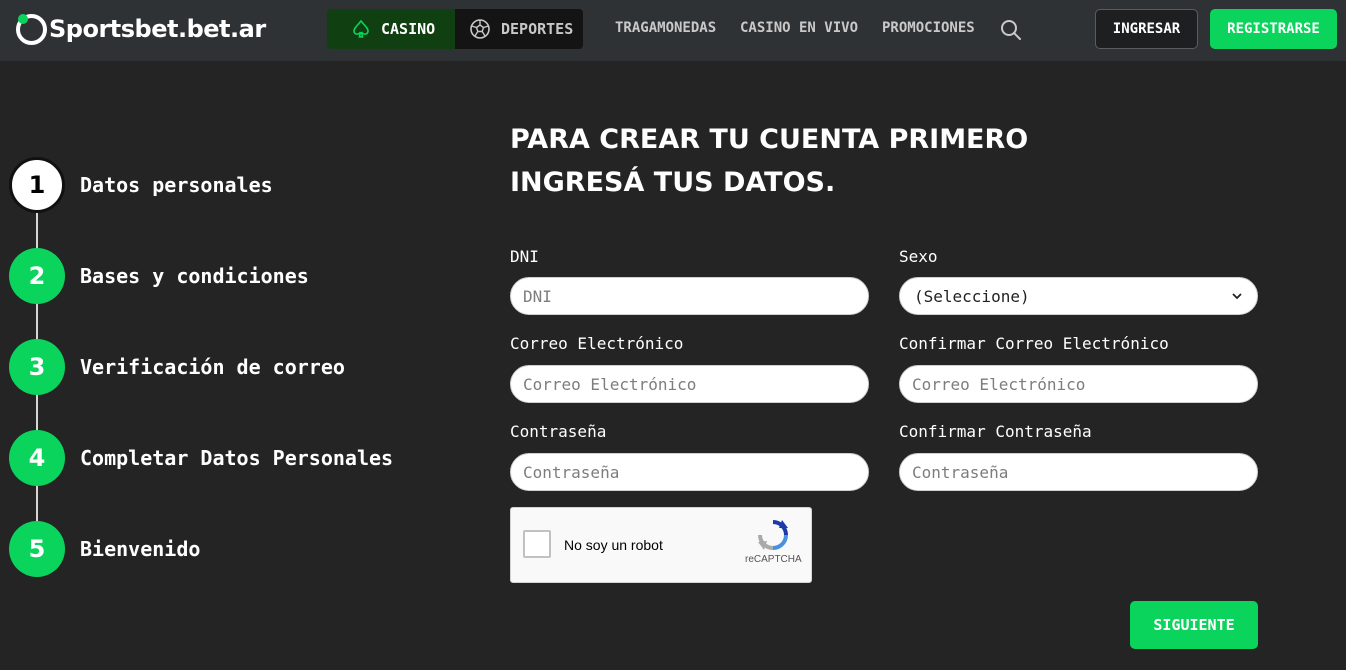 The height and width of the screenshot is (670, 1346). Describe the element at coordinates (140, 549) in the screenshot. I see `step-label: Bienvenido` at that location.